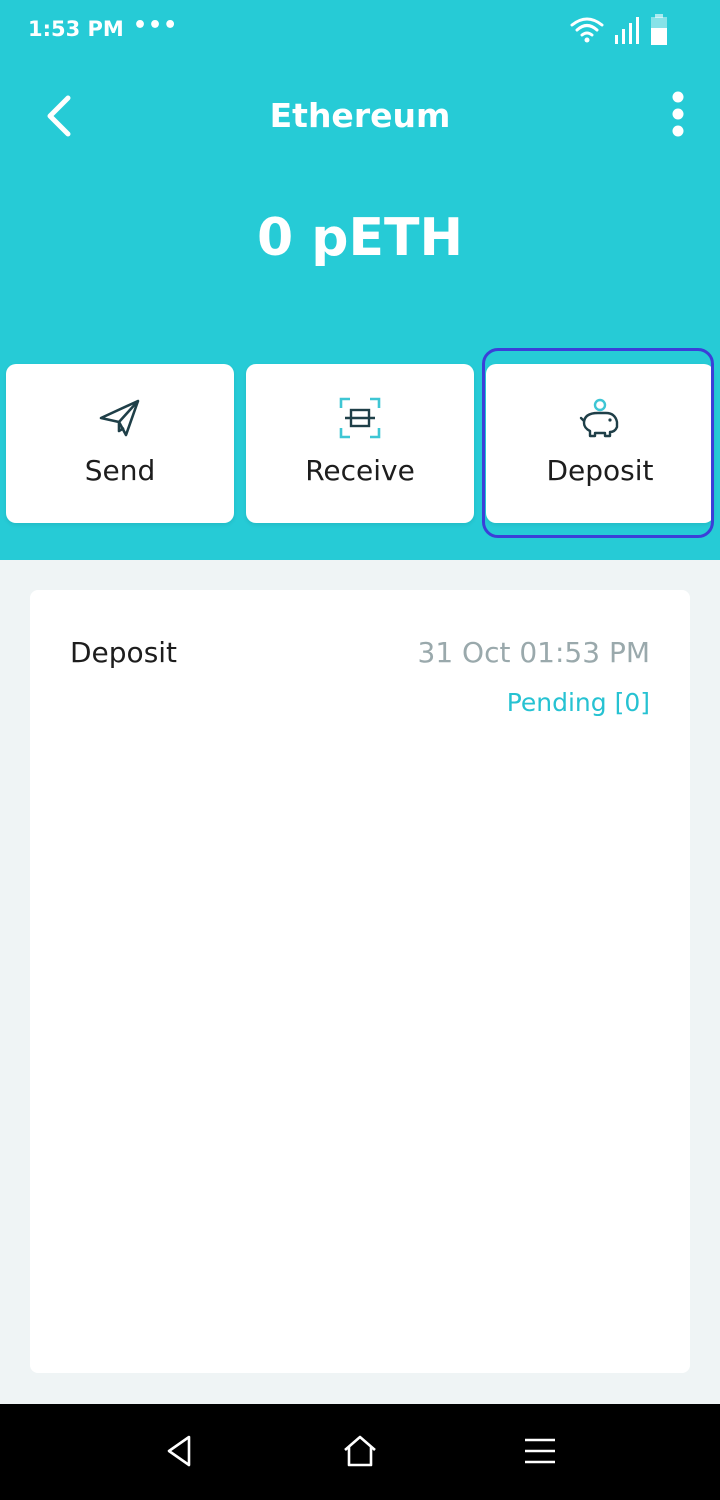 The width and height of the screenshot is (720, 1500). I want to click on page-title: Ethereum, so click(360, 115).